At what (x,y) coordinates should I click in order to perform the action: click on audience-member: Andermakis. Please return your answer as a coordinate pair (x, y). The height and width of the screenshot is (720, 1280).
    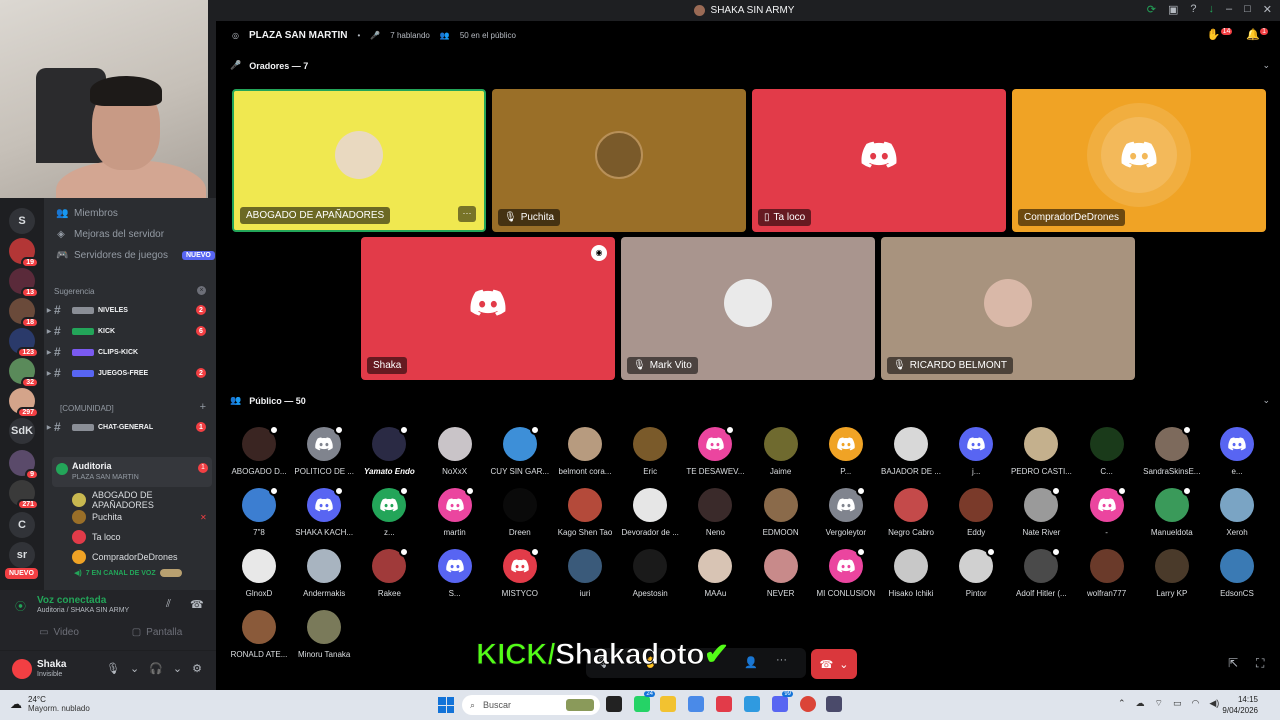
    Looking at the image, I should click on (324, 578).